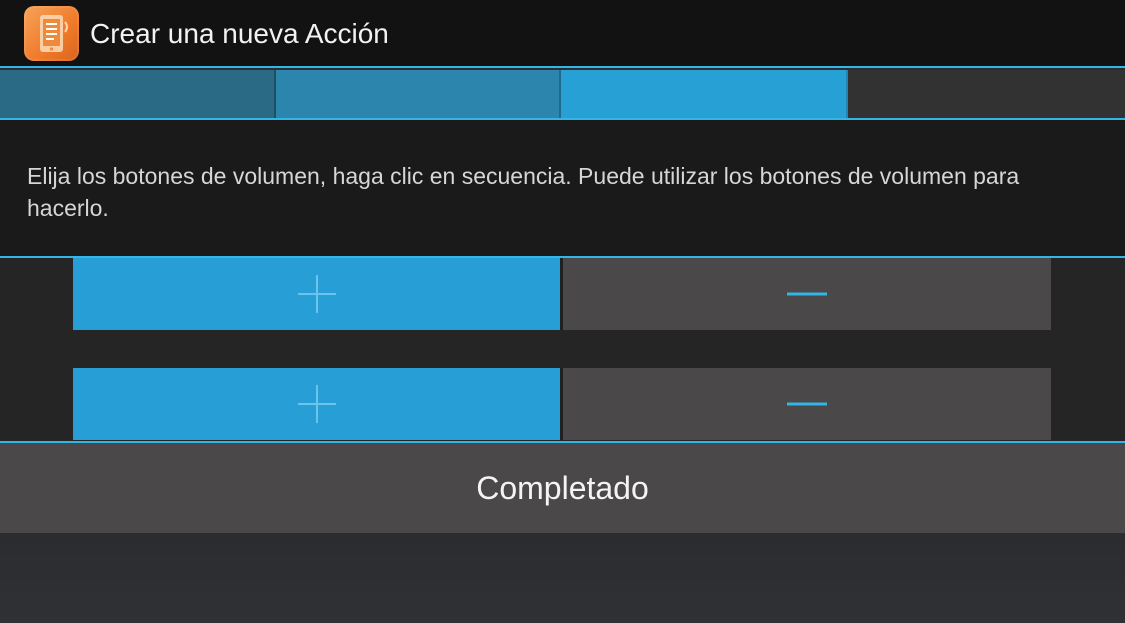 The image size is (1125, 623). Describe the element at coordinates (986, 94) in the screenshot. I see `step-4-indicator` at that location.